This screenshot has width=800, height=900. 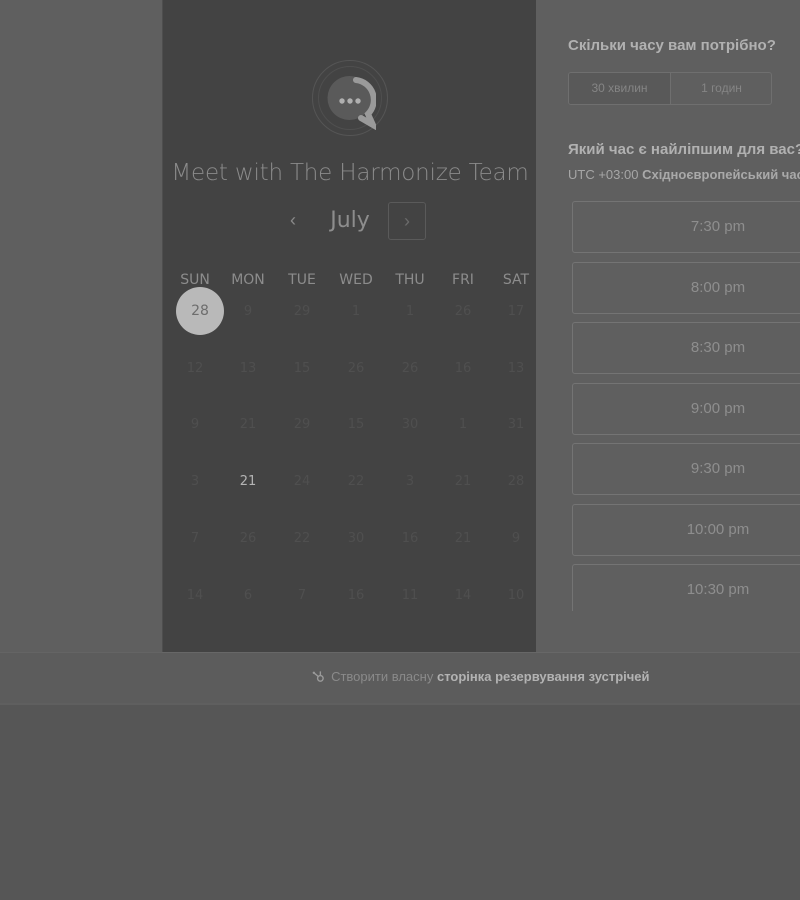 I want to click on prev-month-button: ‹, so click(x=293, y=220).